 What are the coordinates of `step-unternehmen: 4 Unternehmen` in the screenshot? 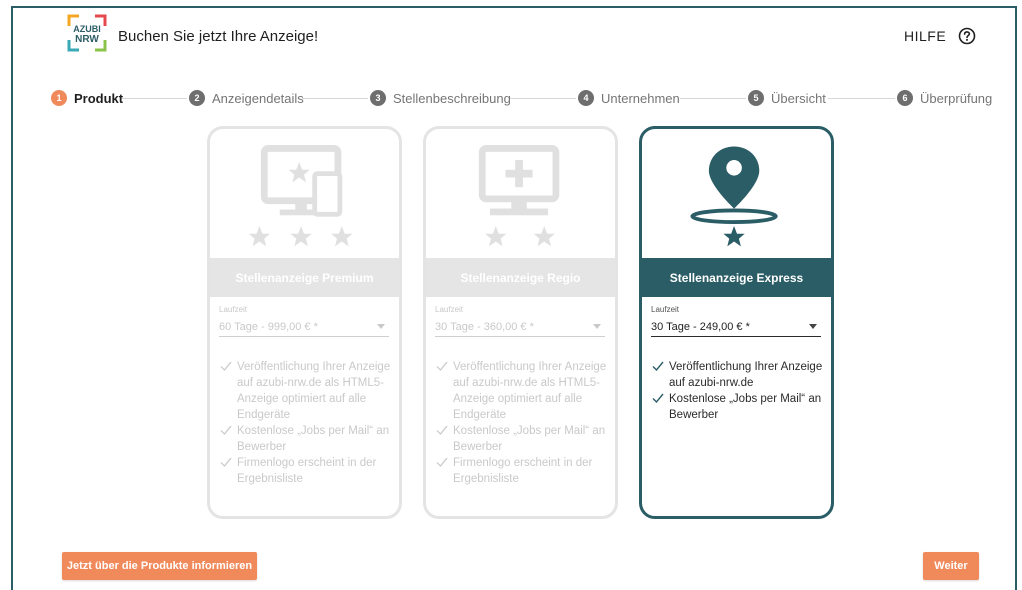 It's located at (629, 98).